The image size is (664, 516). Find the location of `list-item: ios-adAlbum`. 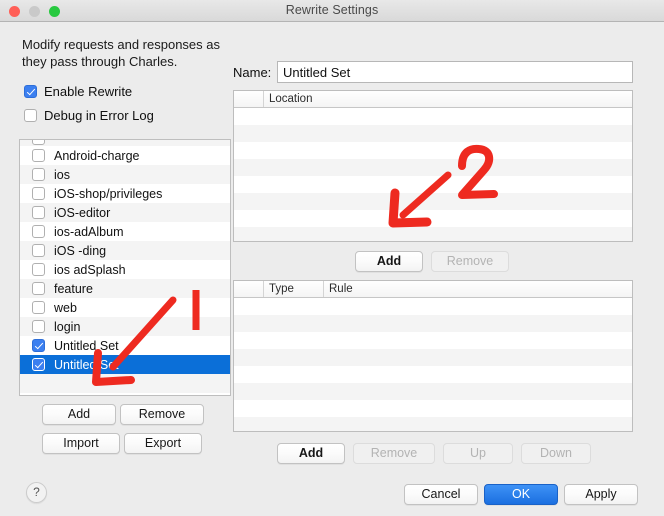

list-item: ios-adAlbum is located at coordinates (125, 231).